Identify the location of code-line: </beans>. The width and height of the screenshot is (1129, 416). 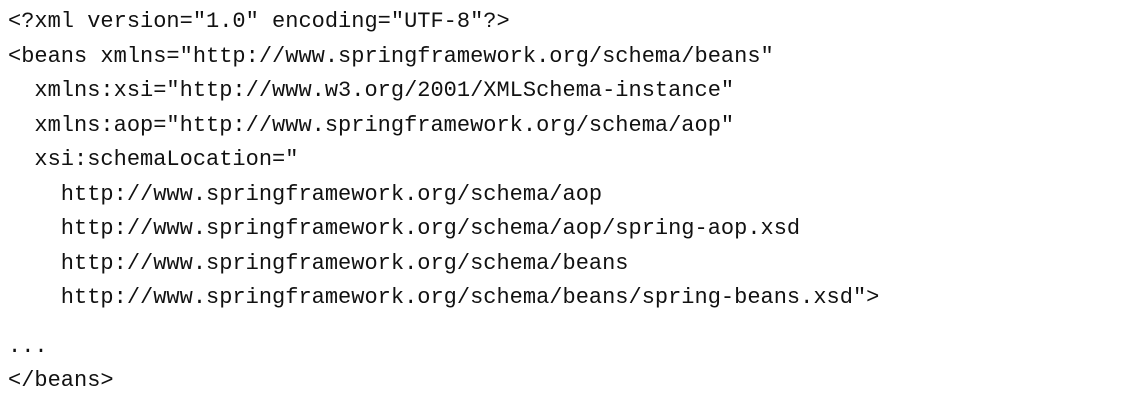
(61, 380).